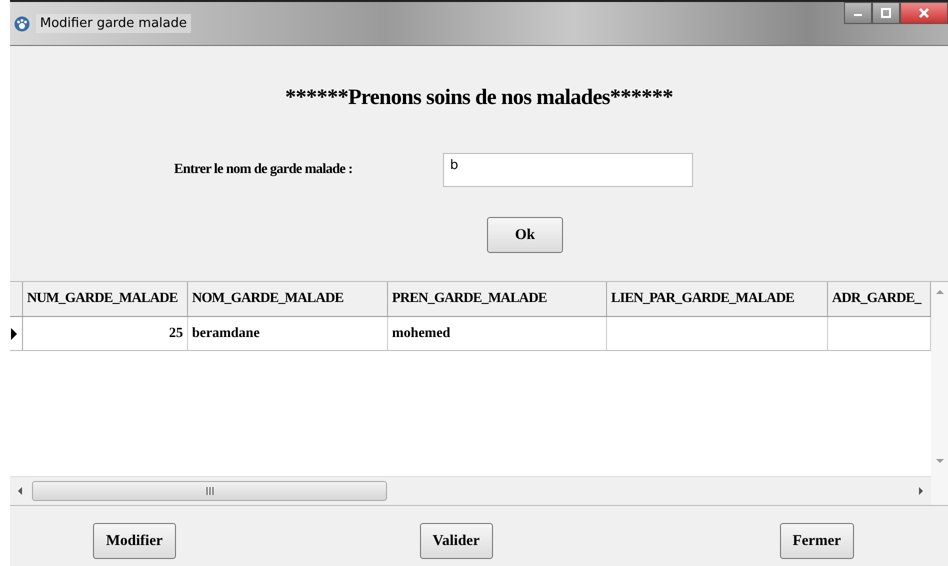 The image size is (948, 566). I want to click on field-label: Entrer le nom de garde malade :, so click(264, 170).